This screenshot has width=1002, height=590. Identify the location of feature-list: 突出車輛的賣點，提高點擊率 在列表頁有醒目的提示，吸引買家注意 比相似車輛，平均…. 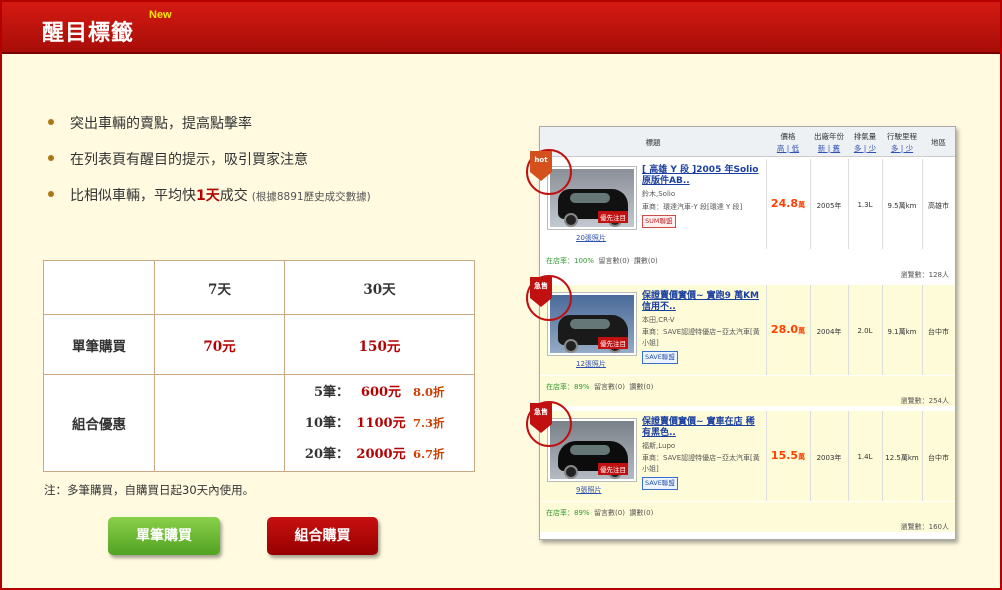
(208, 167).